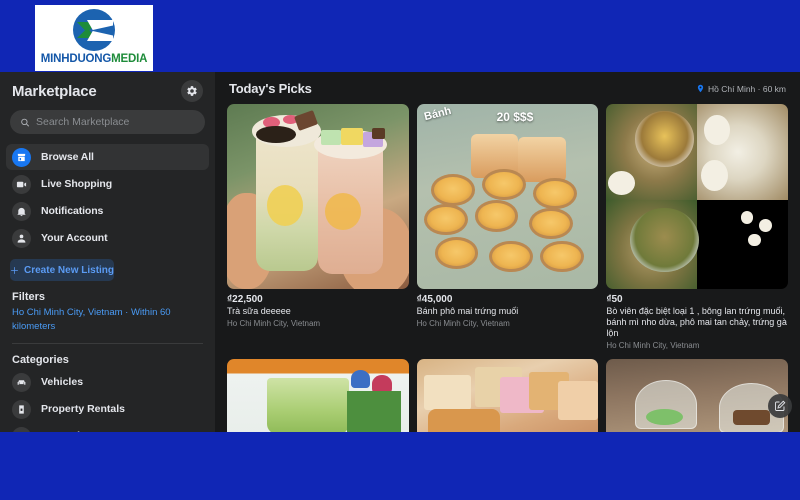 The height and width of the screenshot is (500, 800). What do you see at coordinates (76, 59) in the screenshot?
I see `brand-name-part1: MINHDUONG` at bounding box center [76, 59].